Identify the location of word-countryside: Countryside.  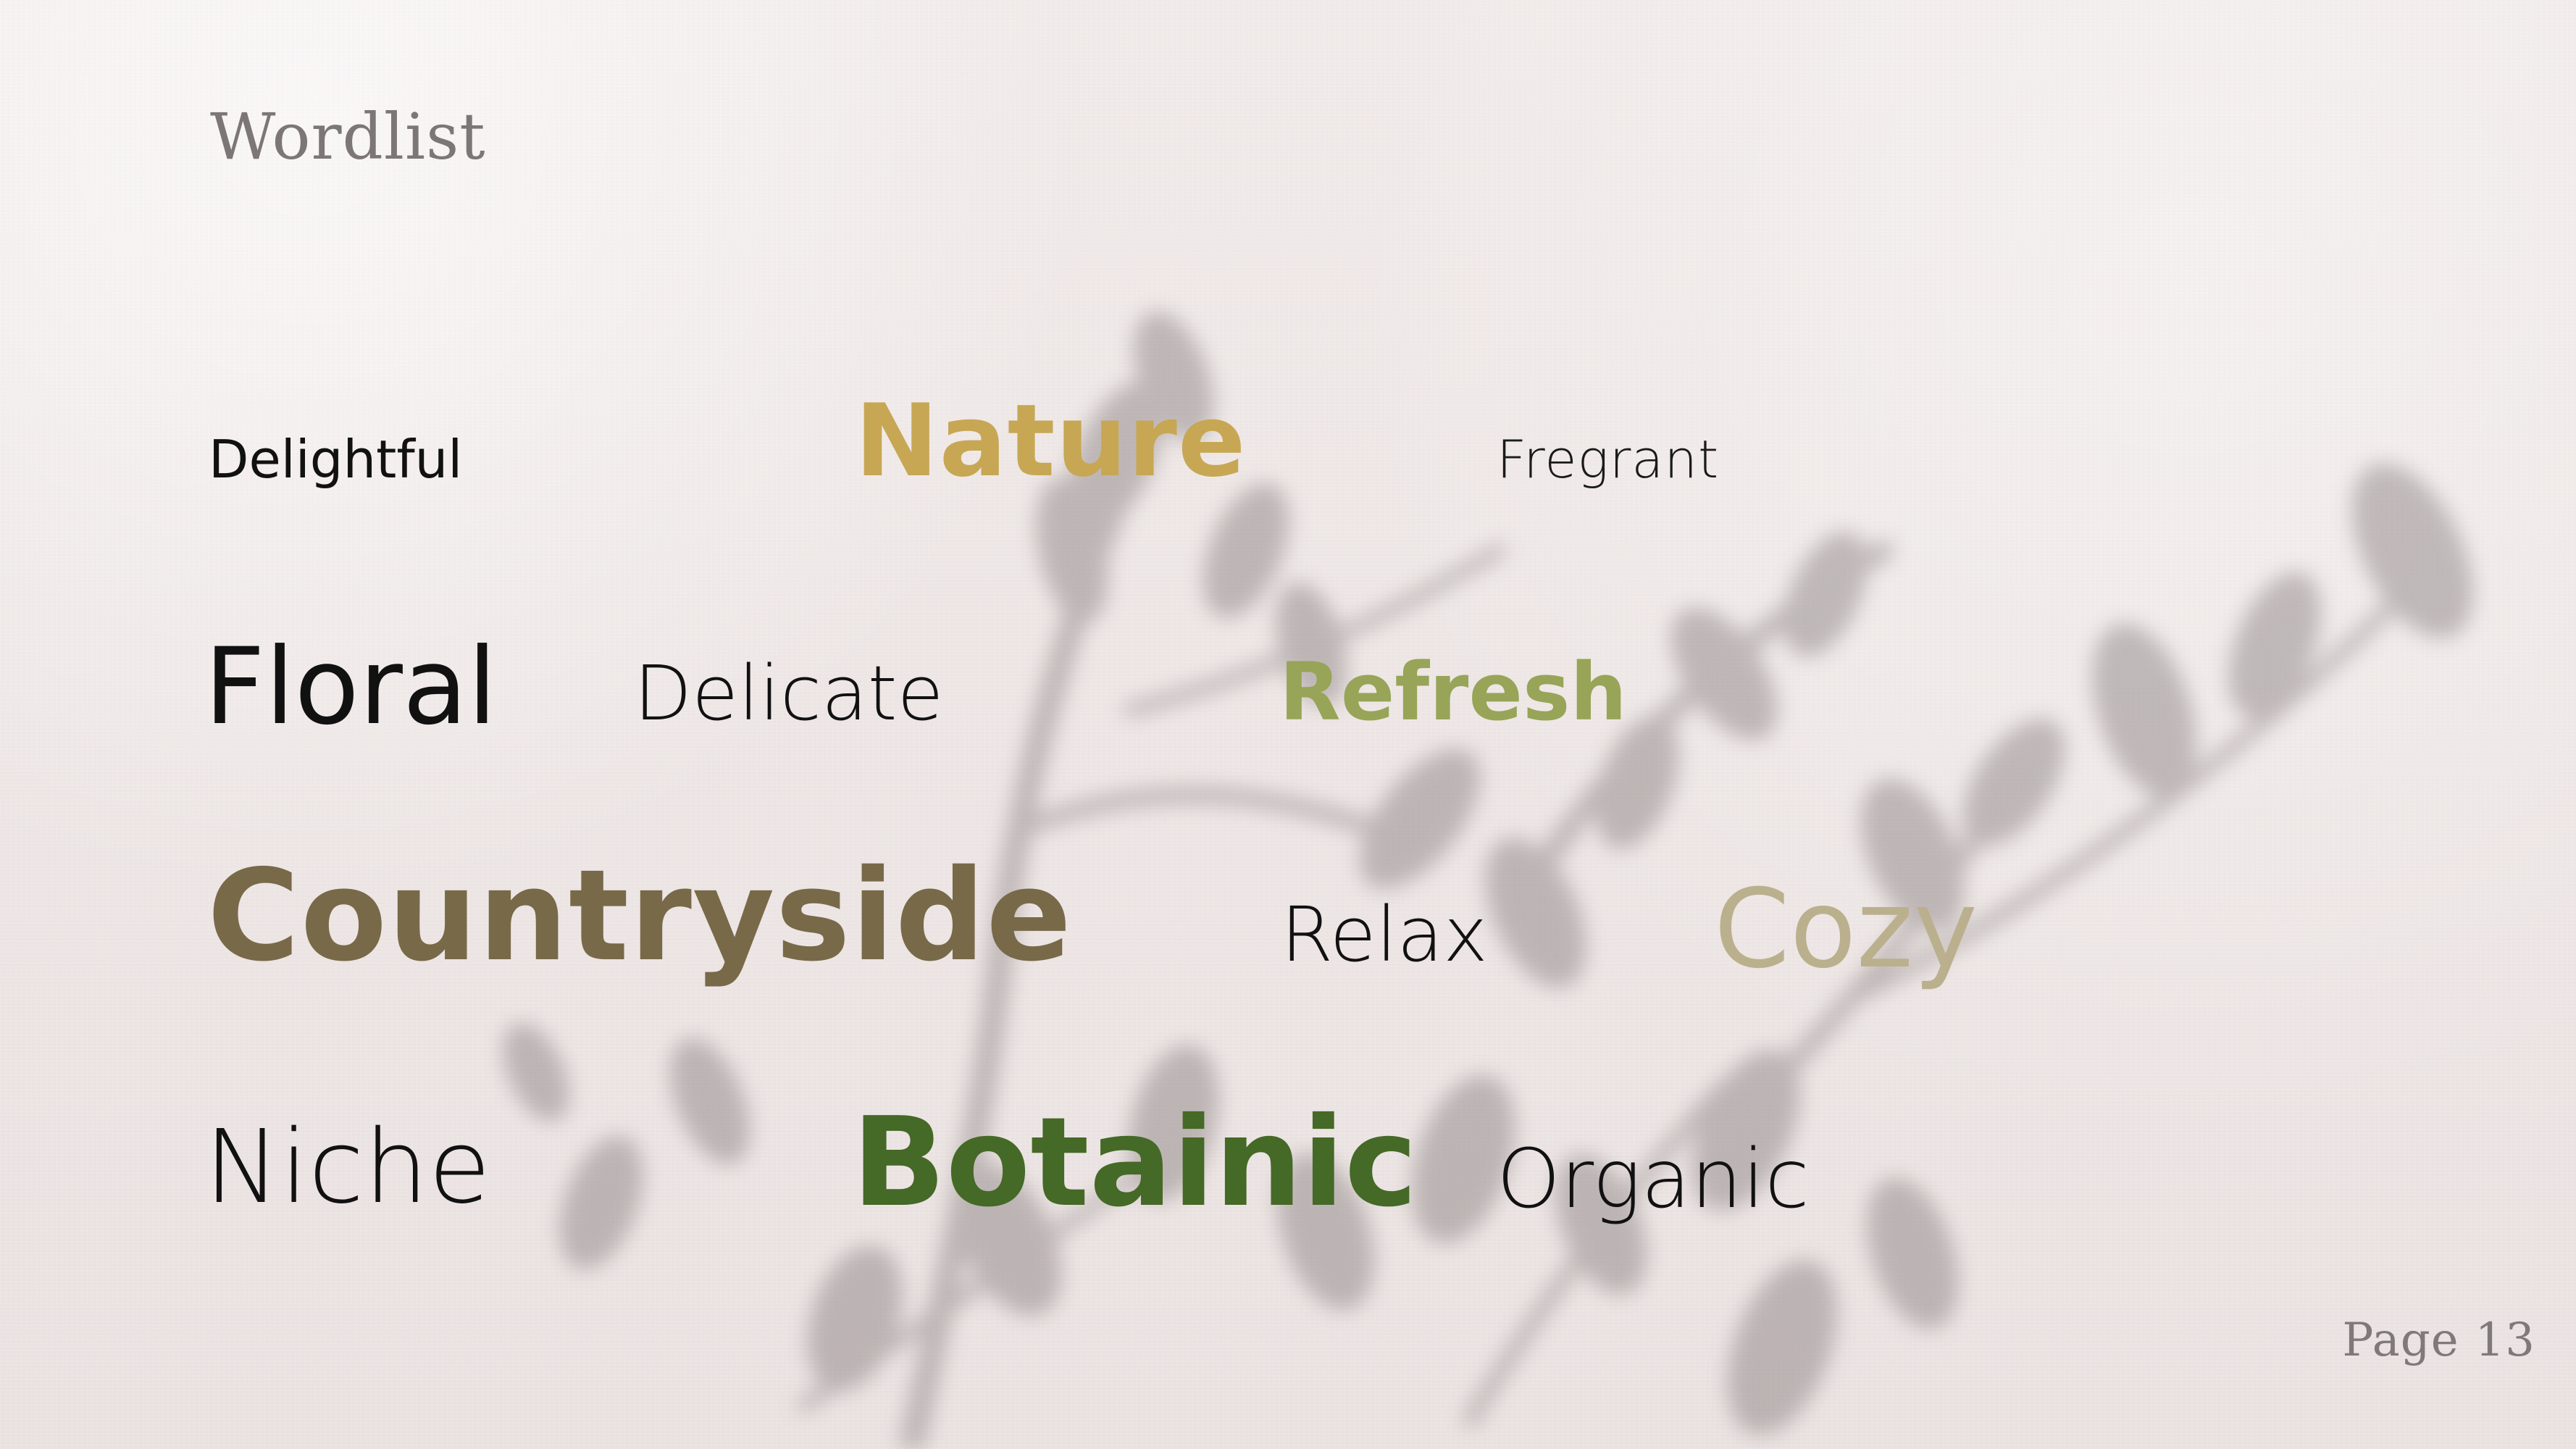
(640, 916).